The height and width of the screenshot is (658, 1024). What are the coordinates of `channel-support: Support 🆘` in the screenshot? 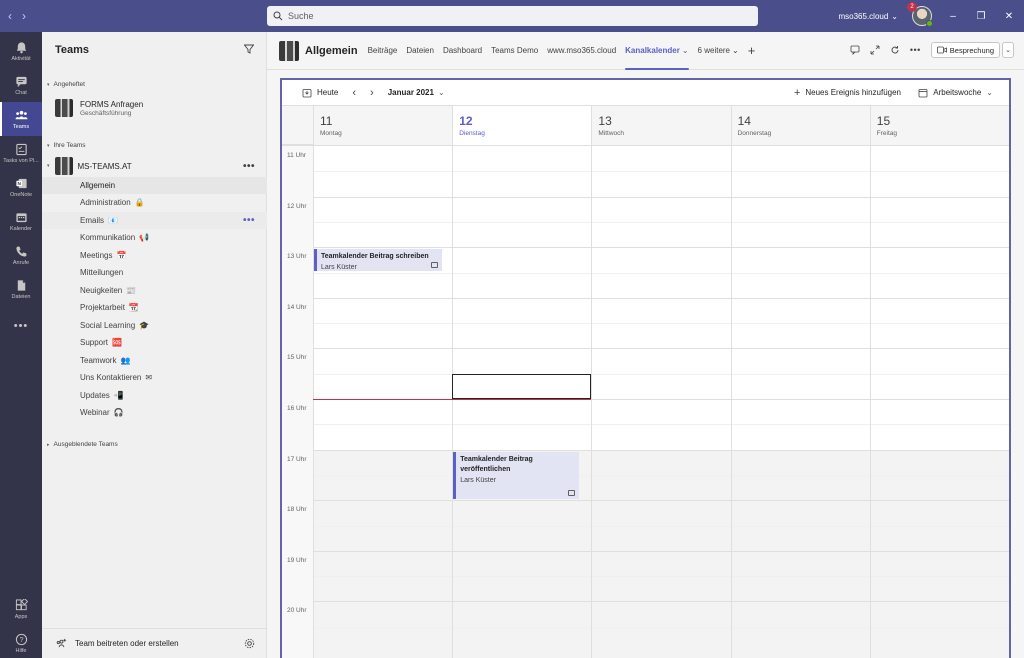 It's located at (154, 342).